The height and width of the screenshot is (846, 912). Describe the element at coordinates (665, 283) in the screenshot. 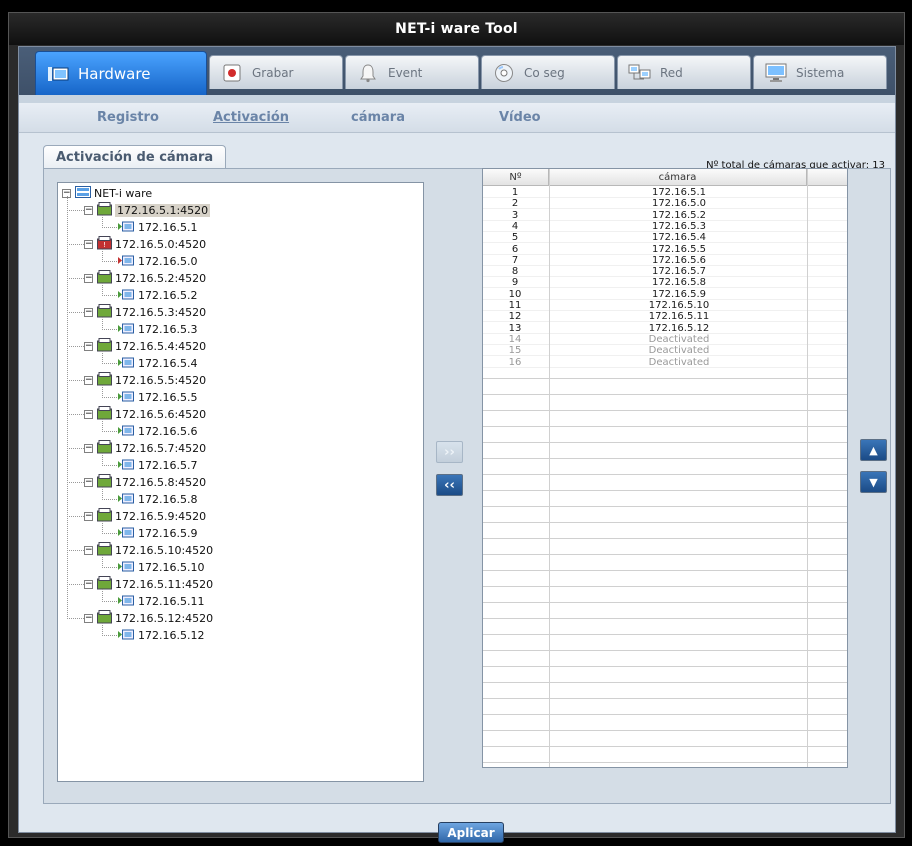

I see `table-row: 9 172.16.5.8` at that location.